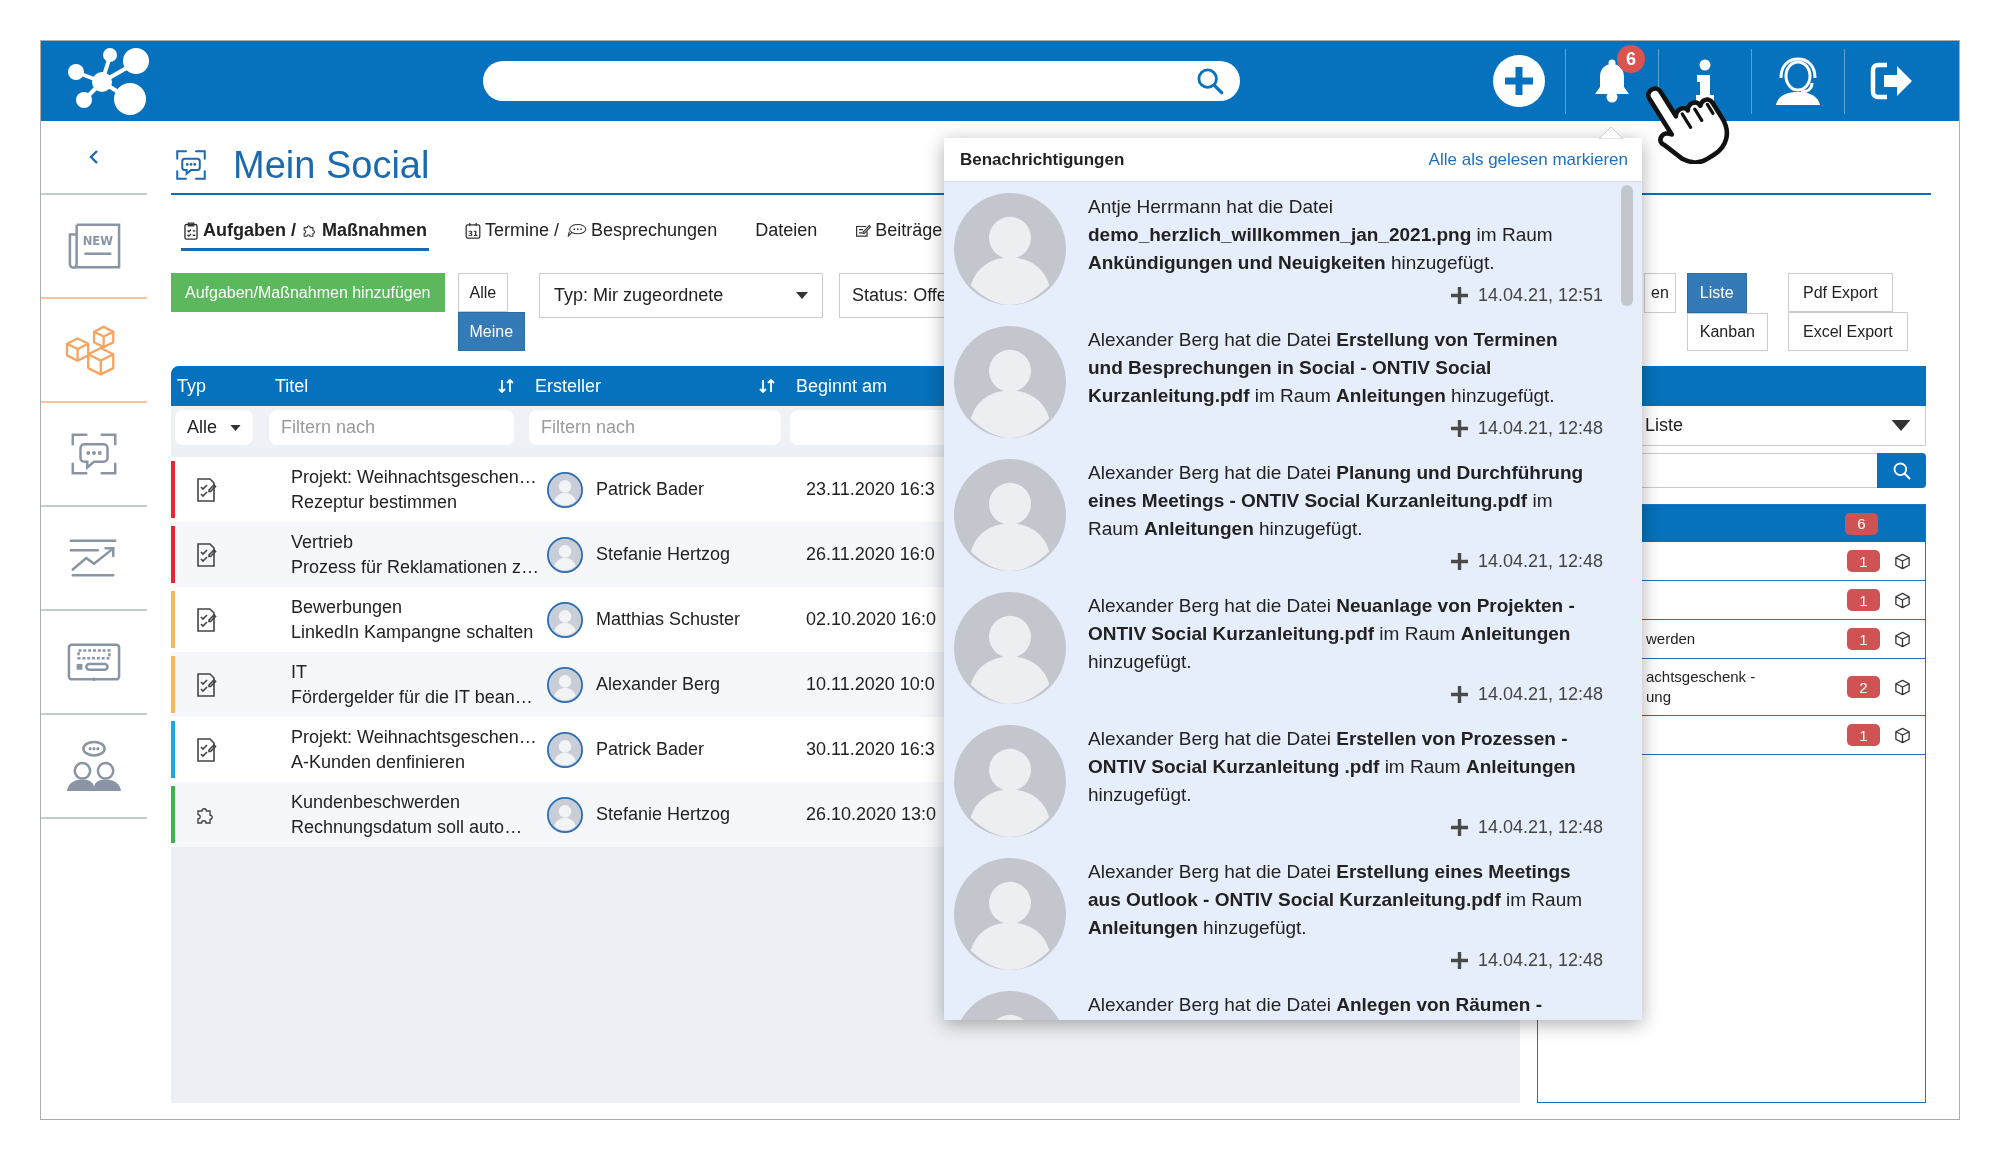  What do you see at coordinates (591, 232) in the screenshot?
I see `tab: 31 Termine / Besprechungen` at bounding box center [591, 232].